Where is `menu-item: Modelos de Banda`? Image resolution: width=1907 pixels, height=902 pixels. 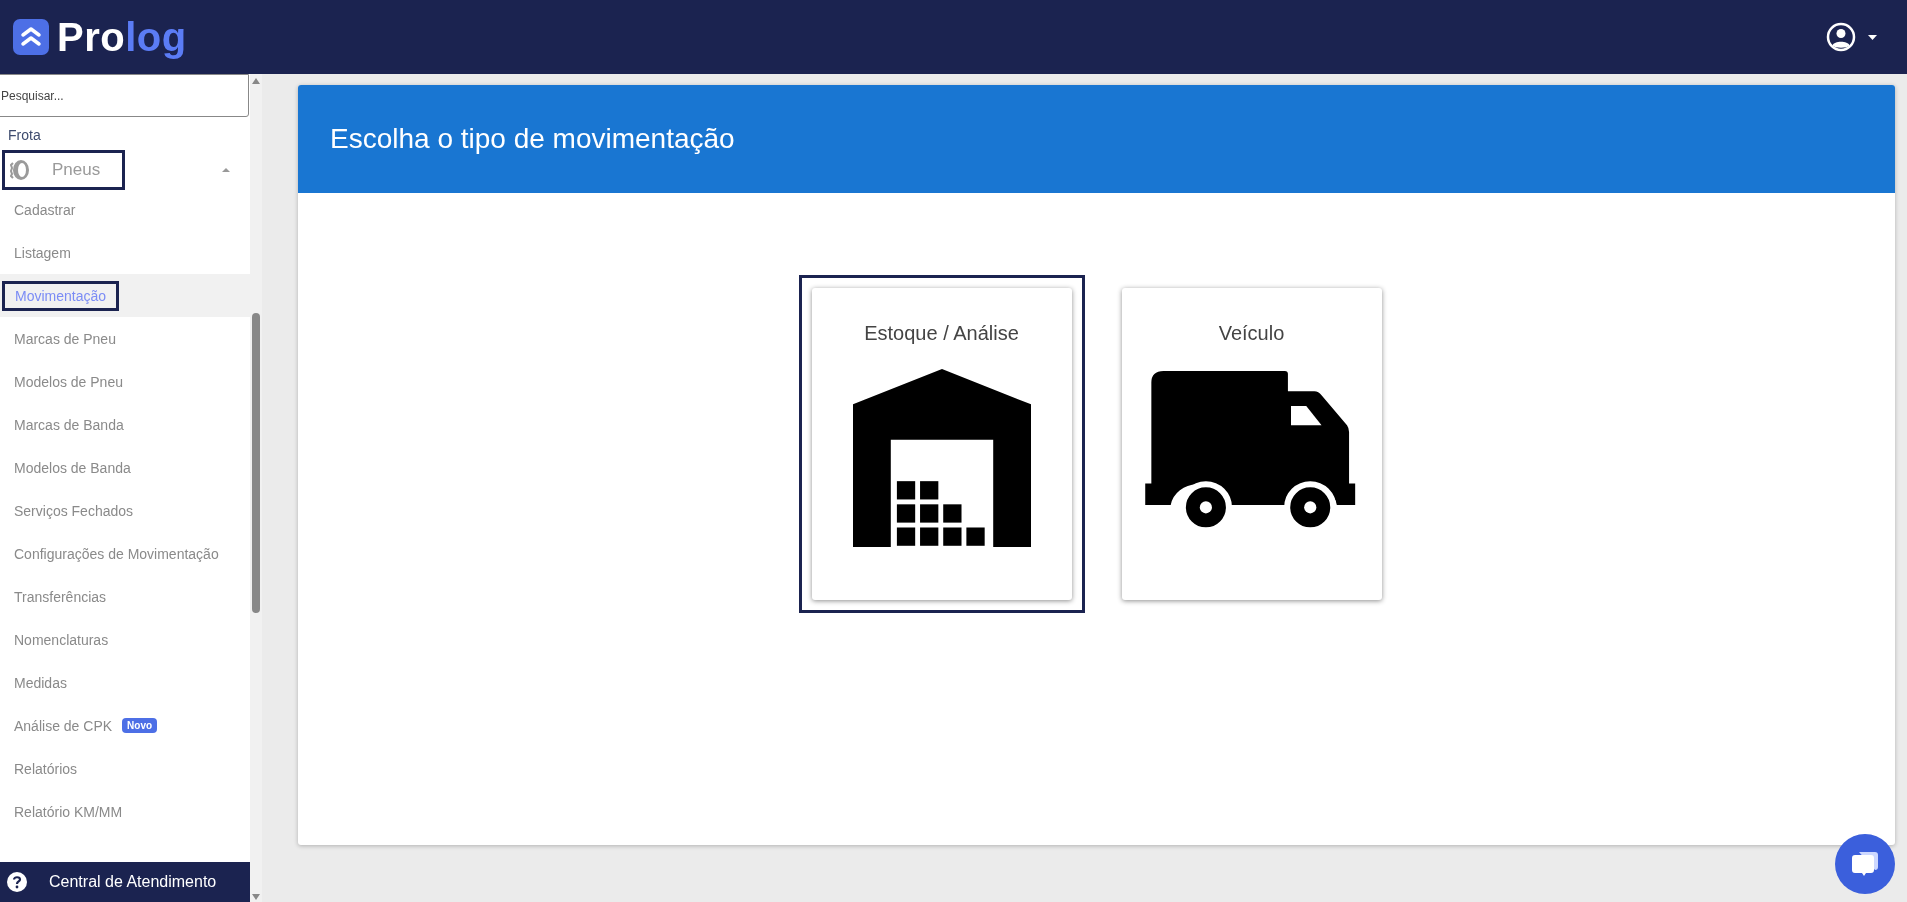
menu-item: Modelos de Banda is located at coordinates (72, 467).